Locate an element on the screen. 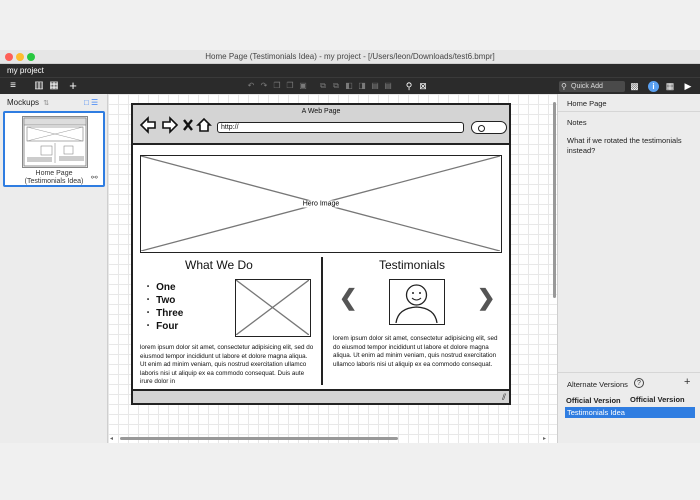 The height and width of the screenshot is (500, 700). sort-icon: ⇅ is located at coordinates (46, 103).